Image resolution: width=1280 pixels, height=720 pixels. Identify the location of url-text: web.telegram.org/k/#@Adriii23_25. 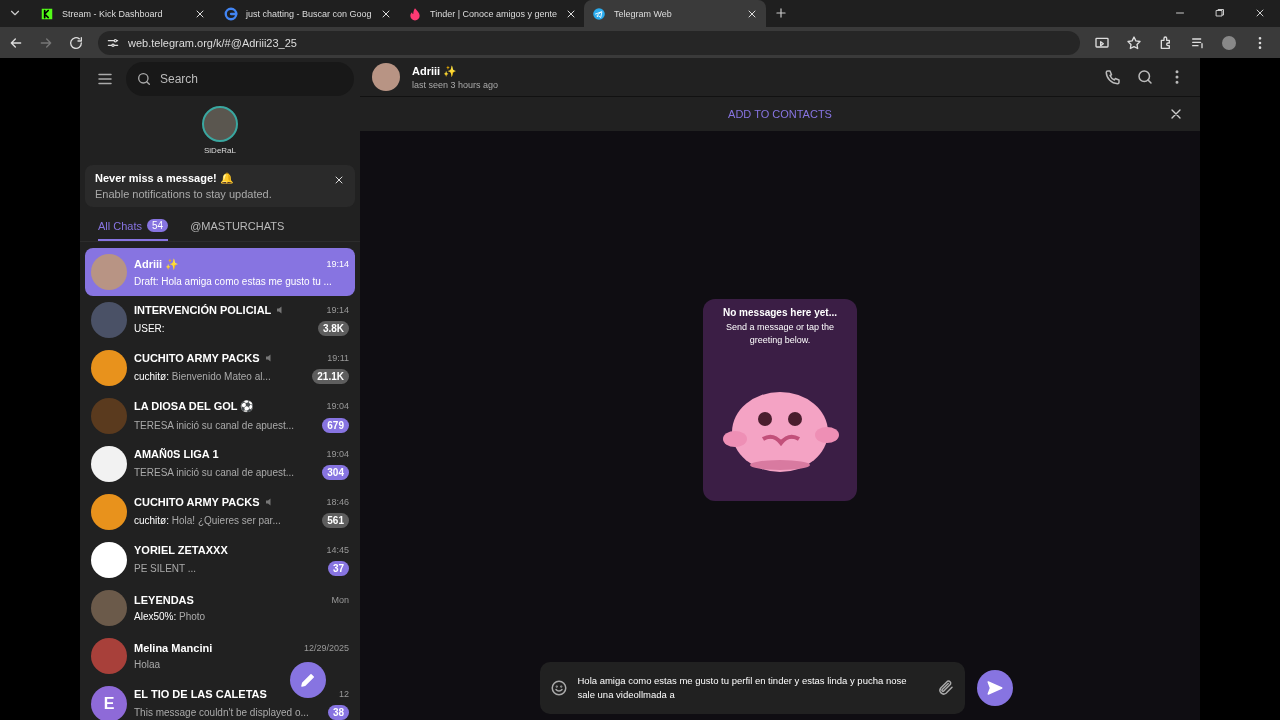
(212, 42).